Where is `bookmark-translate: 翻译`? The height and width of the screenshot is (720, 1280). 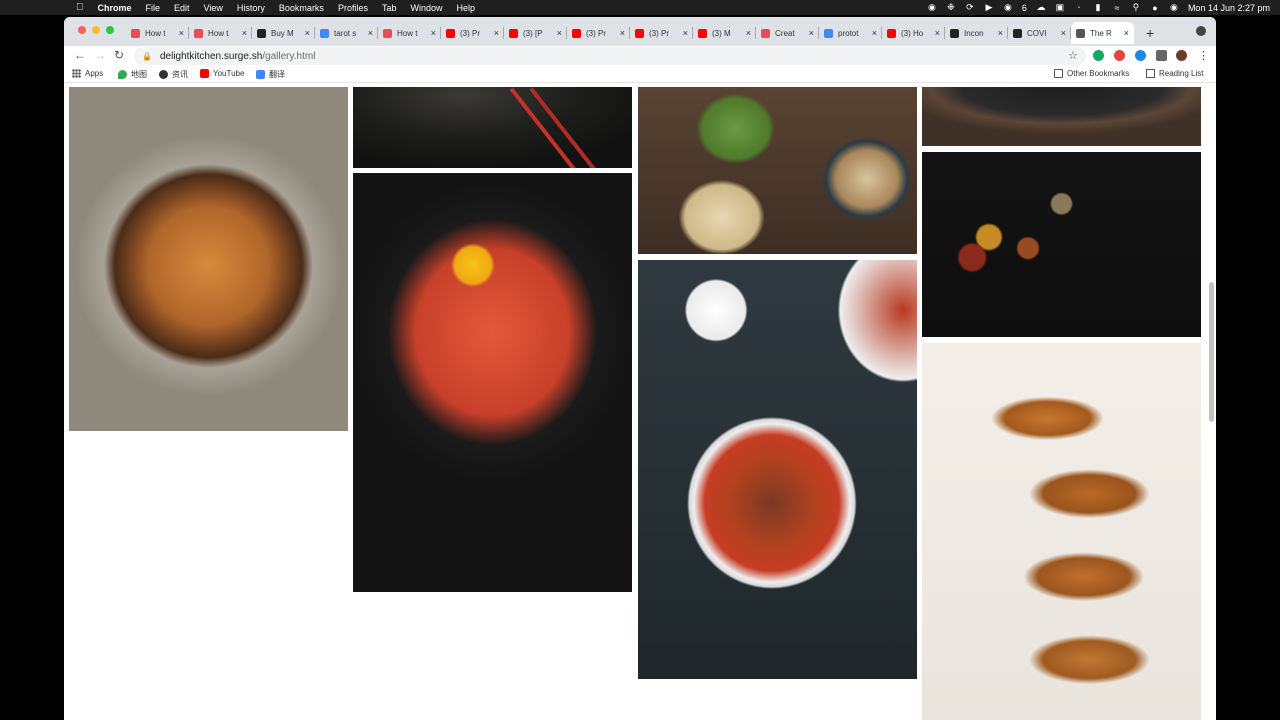 bookmark-translate: 翻译 is located at coordinates (270, 74).